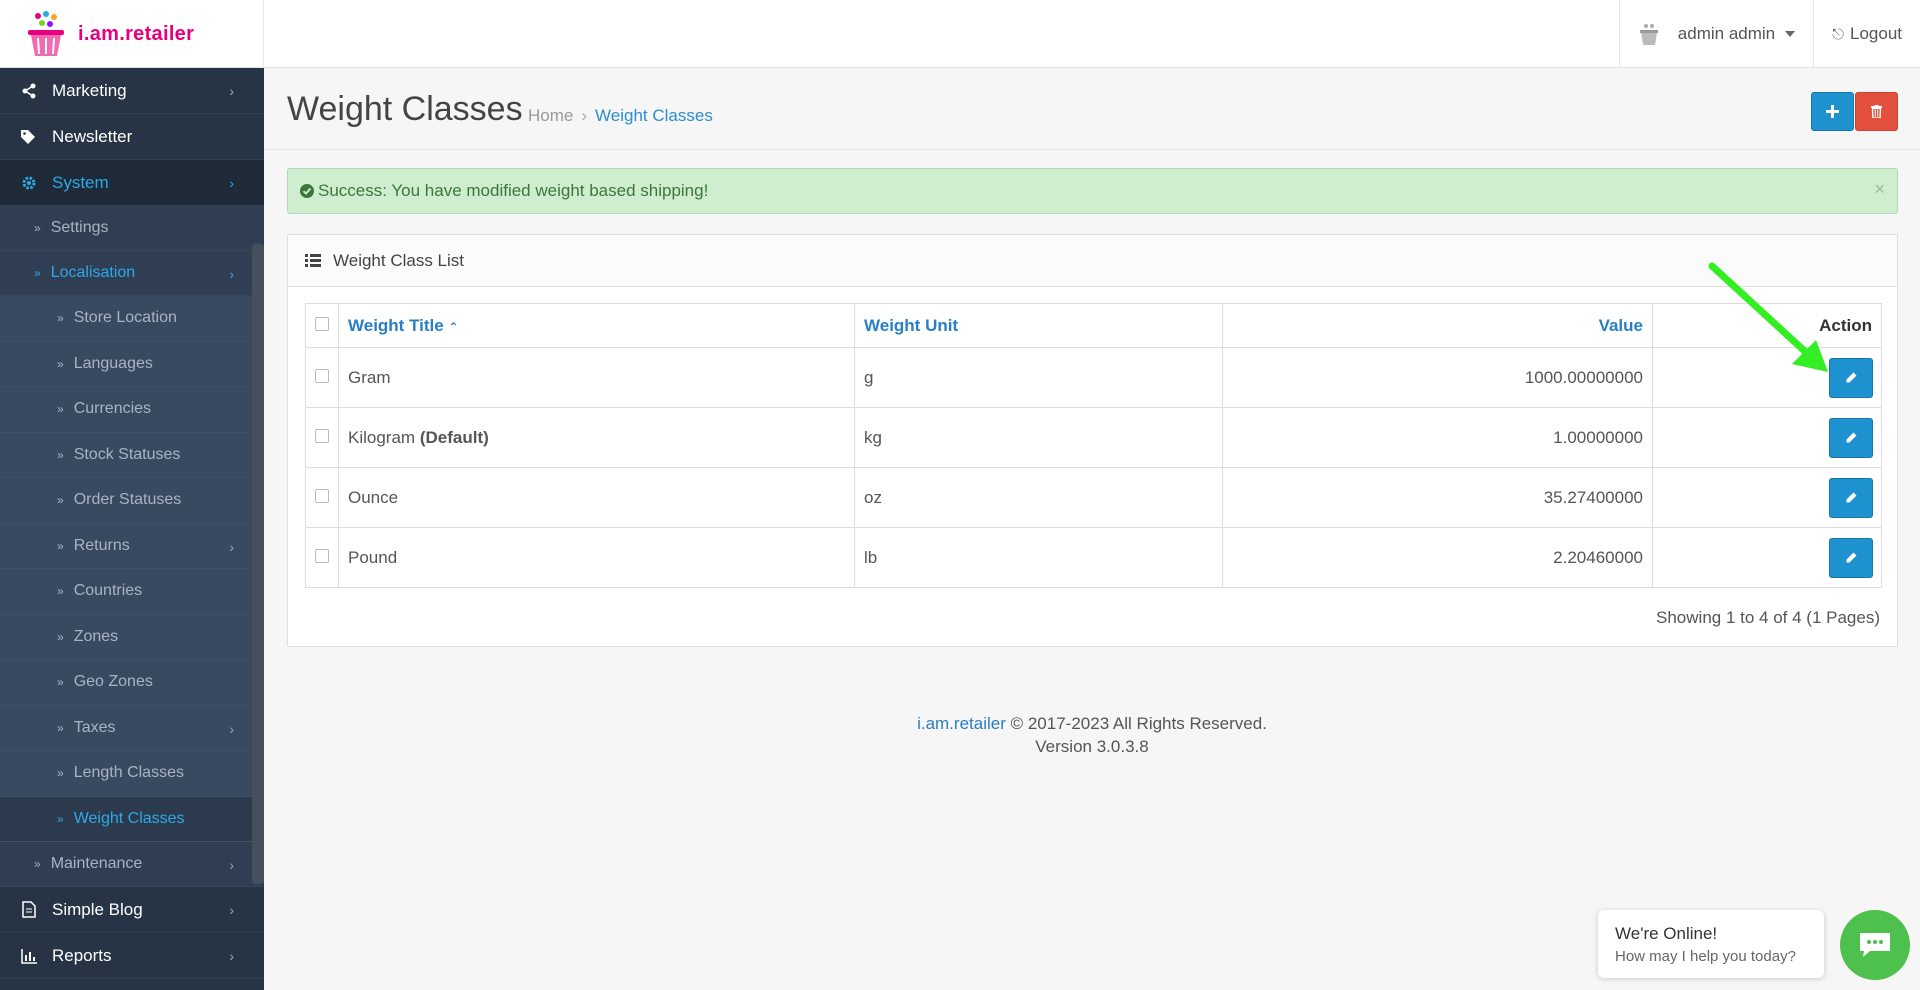 Image resolution: width=1920 pixels, height=990 pixels. Describe the element at coordinates (596, 497) in the screenshot. I see `weight-title-cell: Ounce` at that location.